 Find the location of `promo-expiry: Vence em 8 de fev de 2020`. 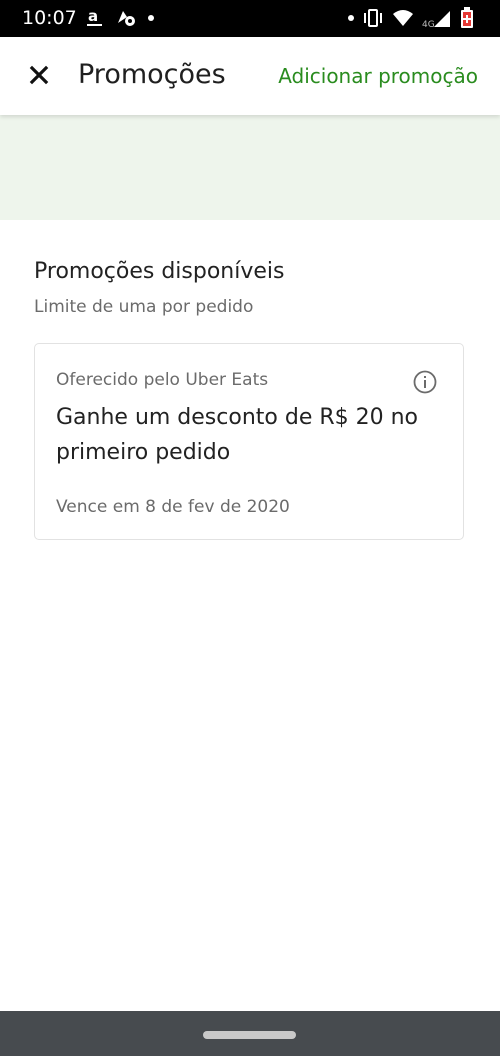

promo-expiry: Vence em 8 de fev de 2020 is located at coordinates (173, 507).